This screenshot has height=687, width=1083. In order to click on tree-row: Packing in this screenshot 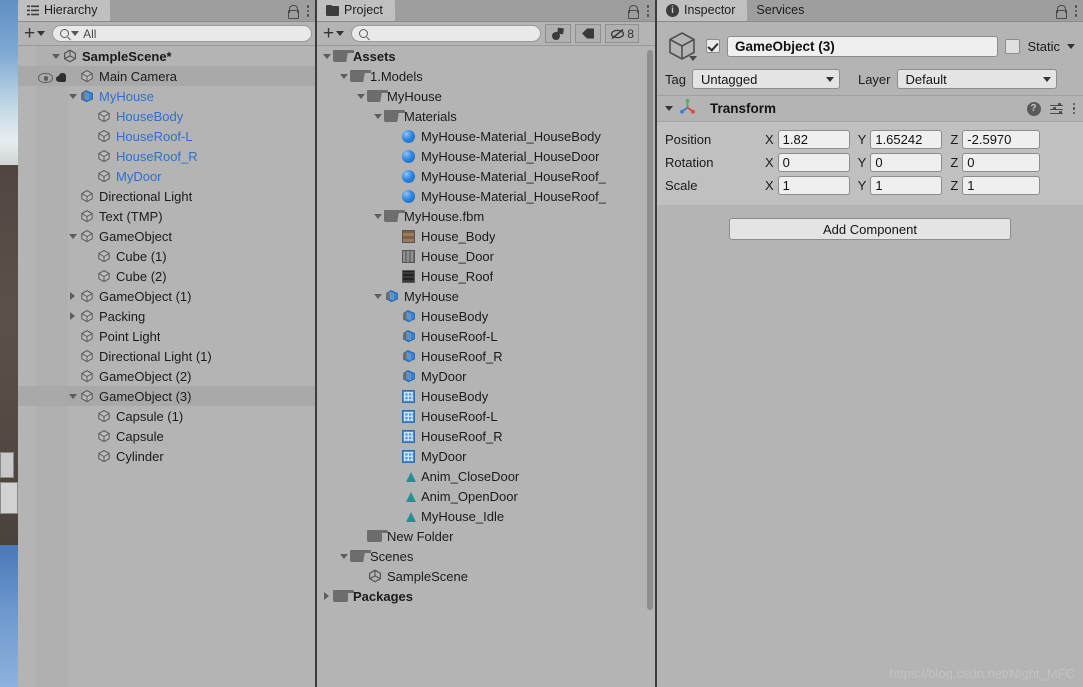, I will do `click(166, 316)`.